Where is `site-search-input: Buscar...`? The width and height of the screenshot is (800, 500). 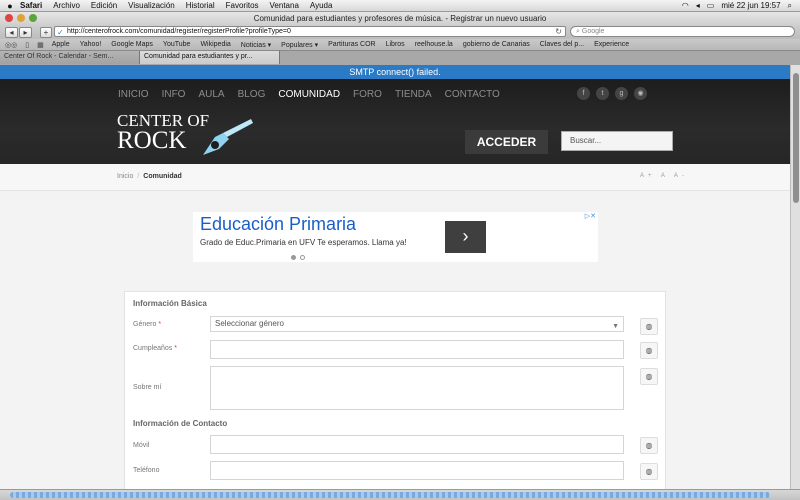 site-search-input: Buscar... is located at coordinates (617, 141).